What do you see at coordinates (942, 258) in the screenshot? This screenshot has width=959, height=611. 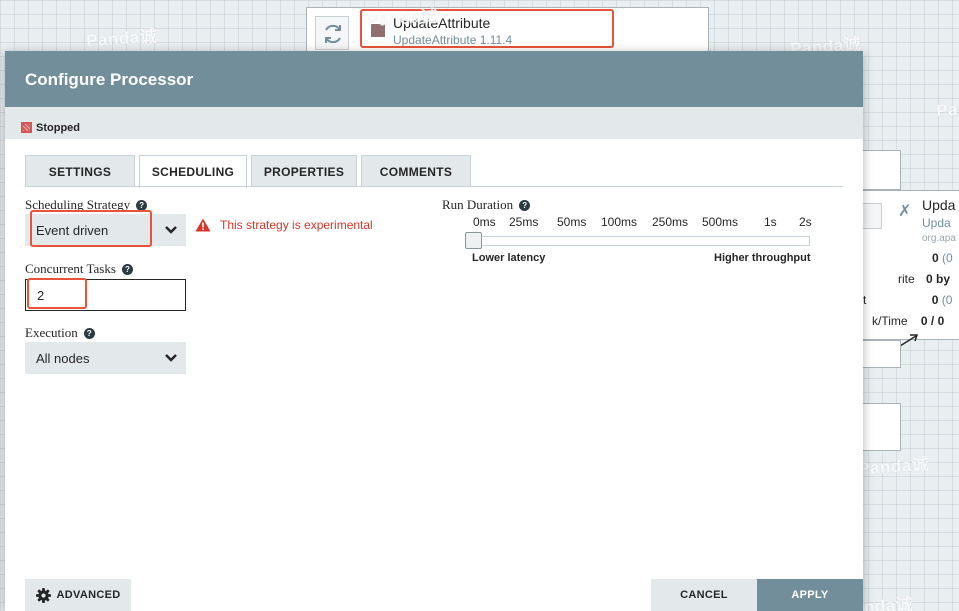 I see `stat-row: 0 (0` at bounding box center [942, 258].